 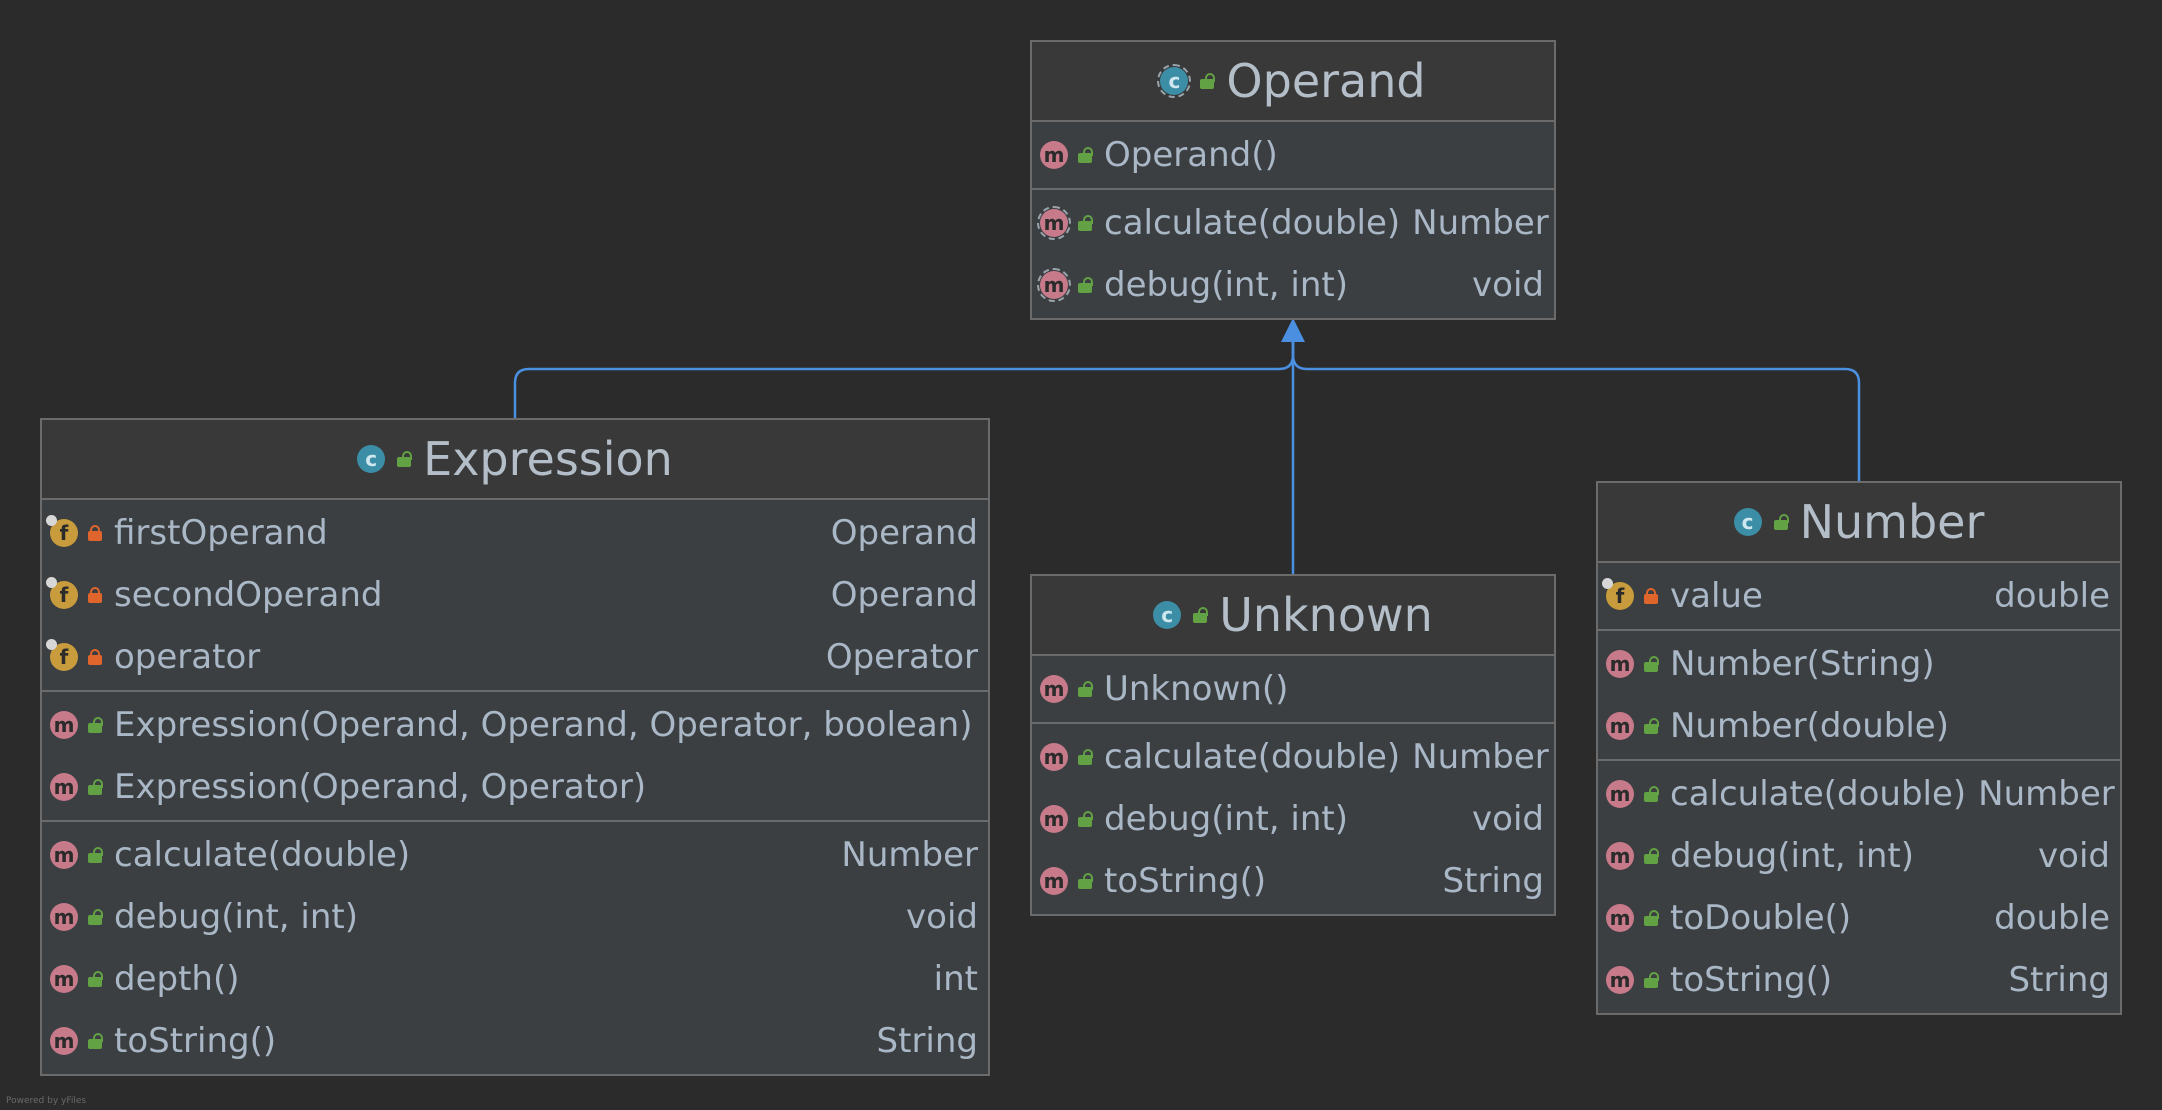 What do you see at coordinates (901, 657) in the screenshot?
I see `member-type: Operator` at bounding box center [901, 657].